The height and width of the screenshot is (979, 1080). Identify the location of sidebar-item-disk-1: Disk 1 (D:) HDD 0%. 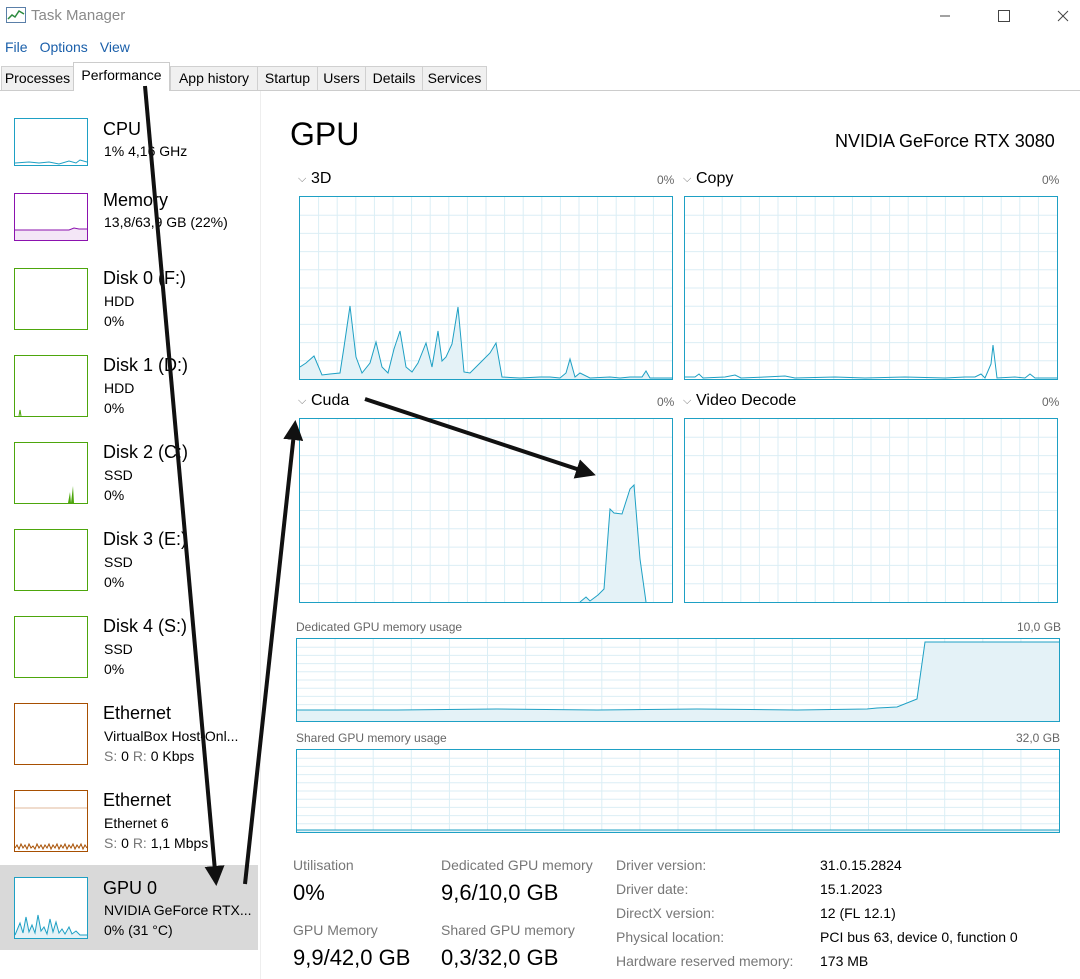
(129, 394).